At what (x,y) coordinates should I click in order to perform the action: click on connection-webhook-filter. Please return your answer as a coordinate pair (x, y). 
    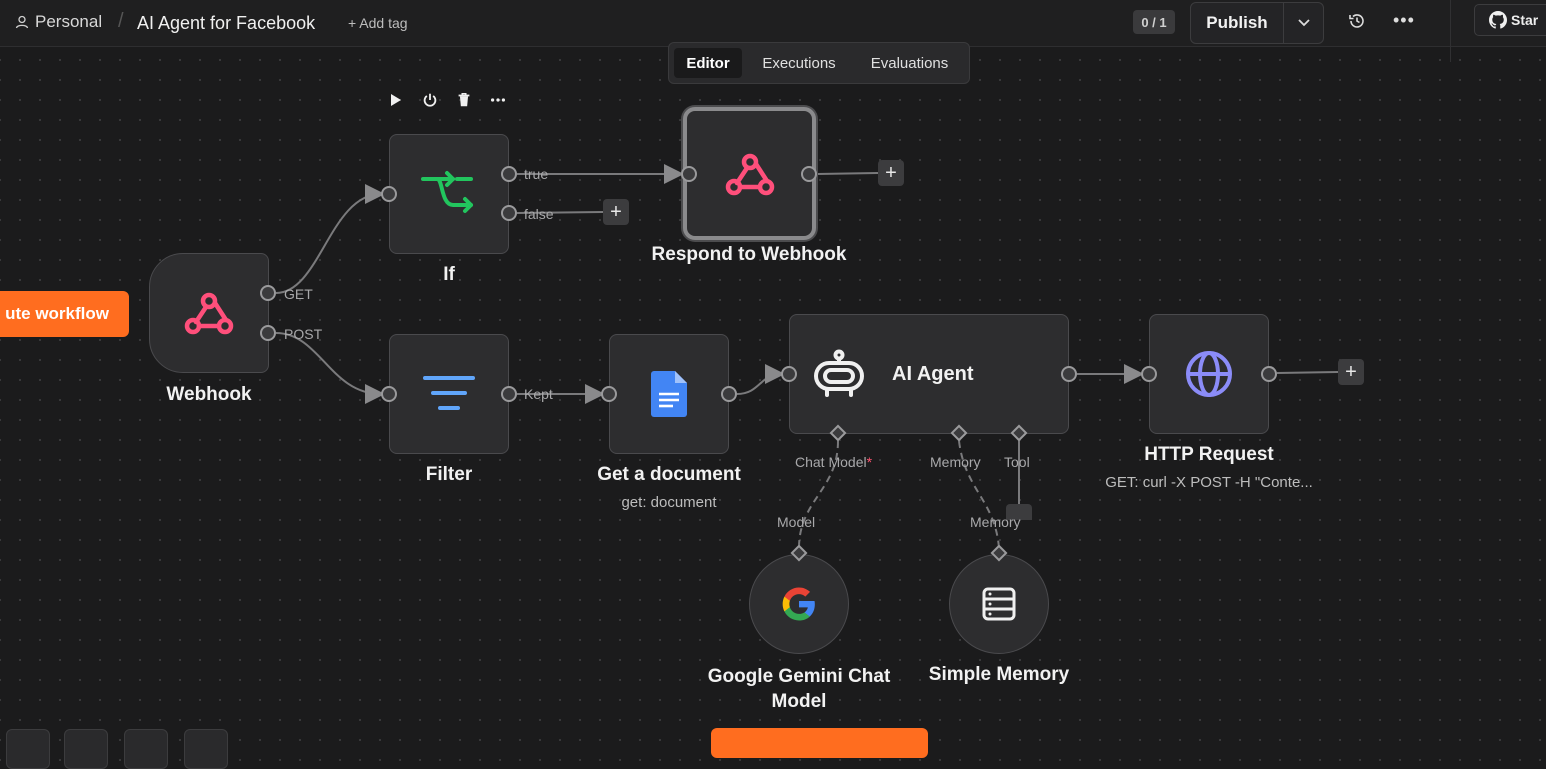
    Looking at the image, I should click on (330, 368).